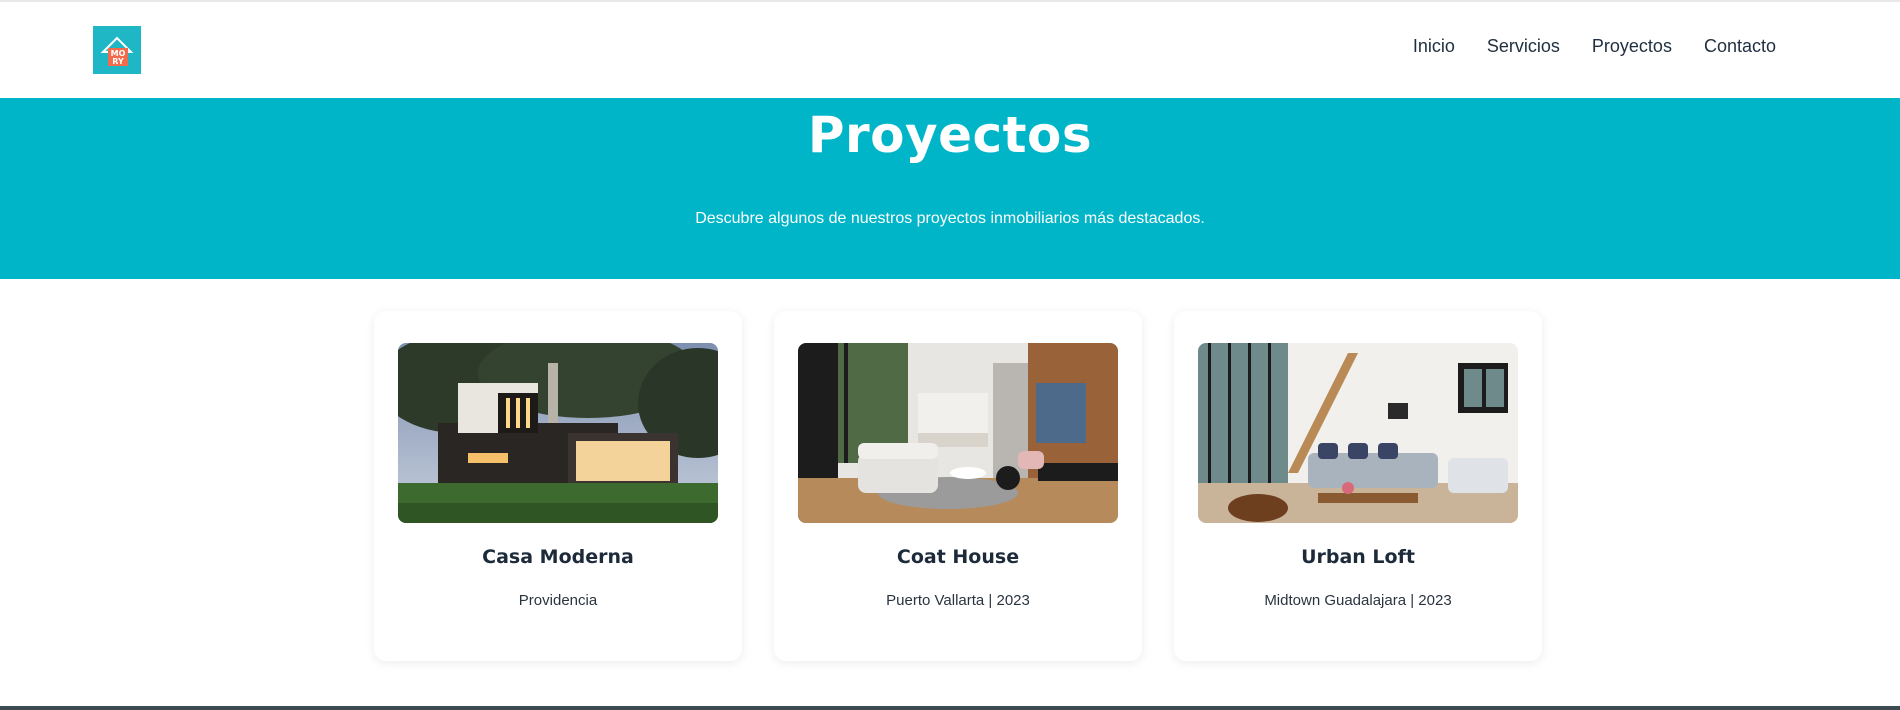 The height and width of the screenshot is (710, 1900). Describe the element at coordinates (958, 433) in the screenshot. I see `project-image-coat-house` at that location.